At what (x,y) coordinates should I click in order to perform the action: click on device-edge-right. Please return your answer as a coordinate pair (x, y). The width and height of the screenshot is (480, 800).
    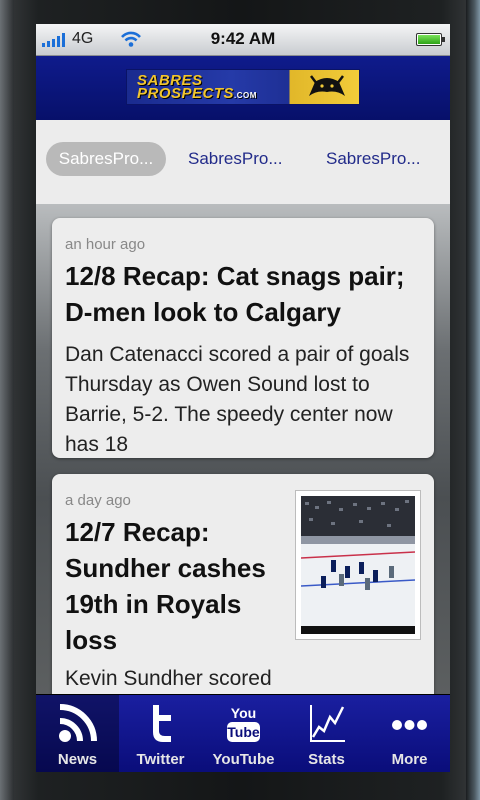
    Looking at the image, I should click on (473, 400).